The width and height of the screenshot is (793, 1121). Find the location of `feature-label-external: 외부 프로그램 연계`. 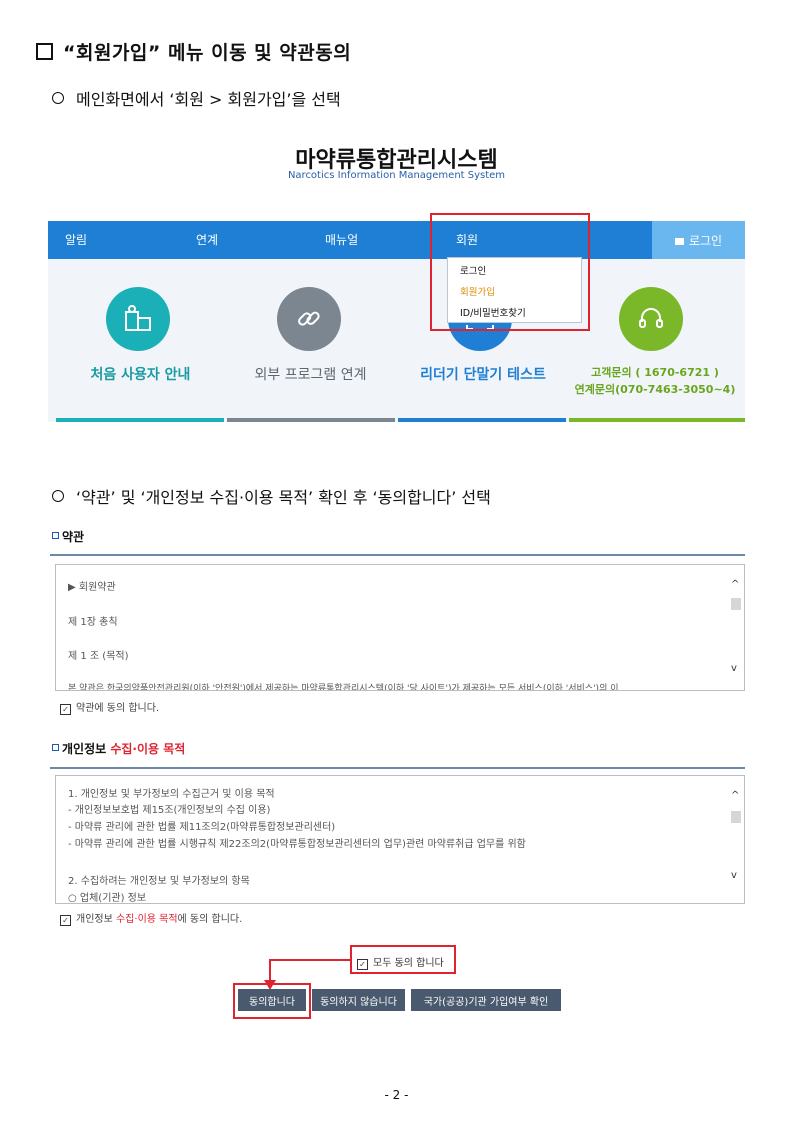

feature-label-external: 외부 프로그램 연계 is located at coordinates (310, 374).